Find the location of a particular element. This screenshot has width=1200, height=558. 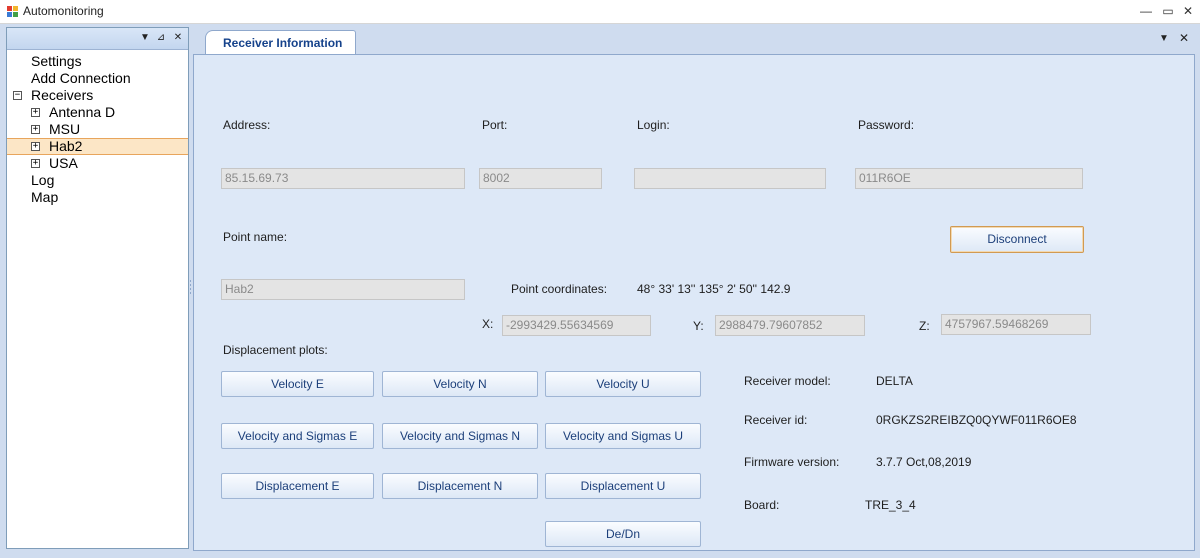

velocity-u-button: Velocity U is located at coordinates (623, 384).